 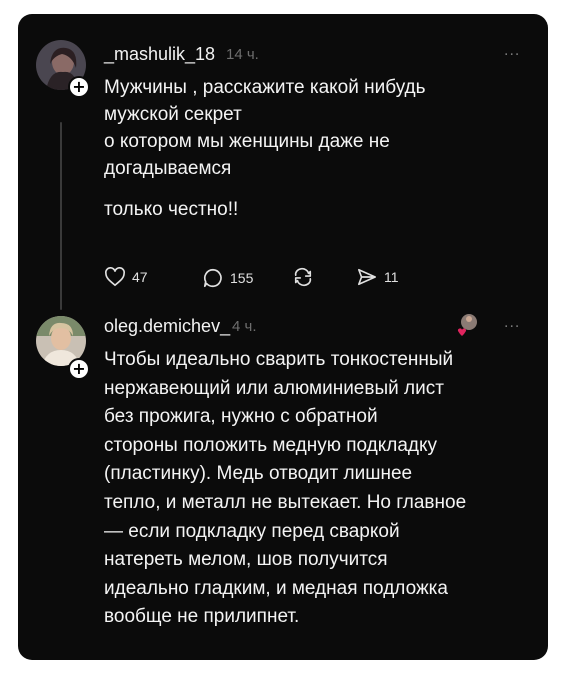 I want to click on repost-icon, so click(x=303, y=277).